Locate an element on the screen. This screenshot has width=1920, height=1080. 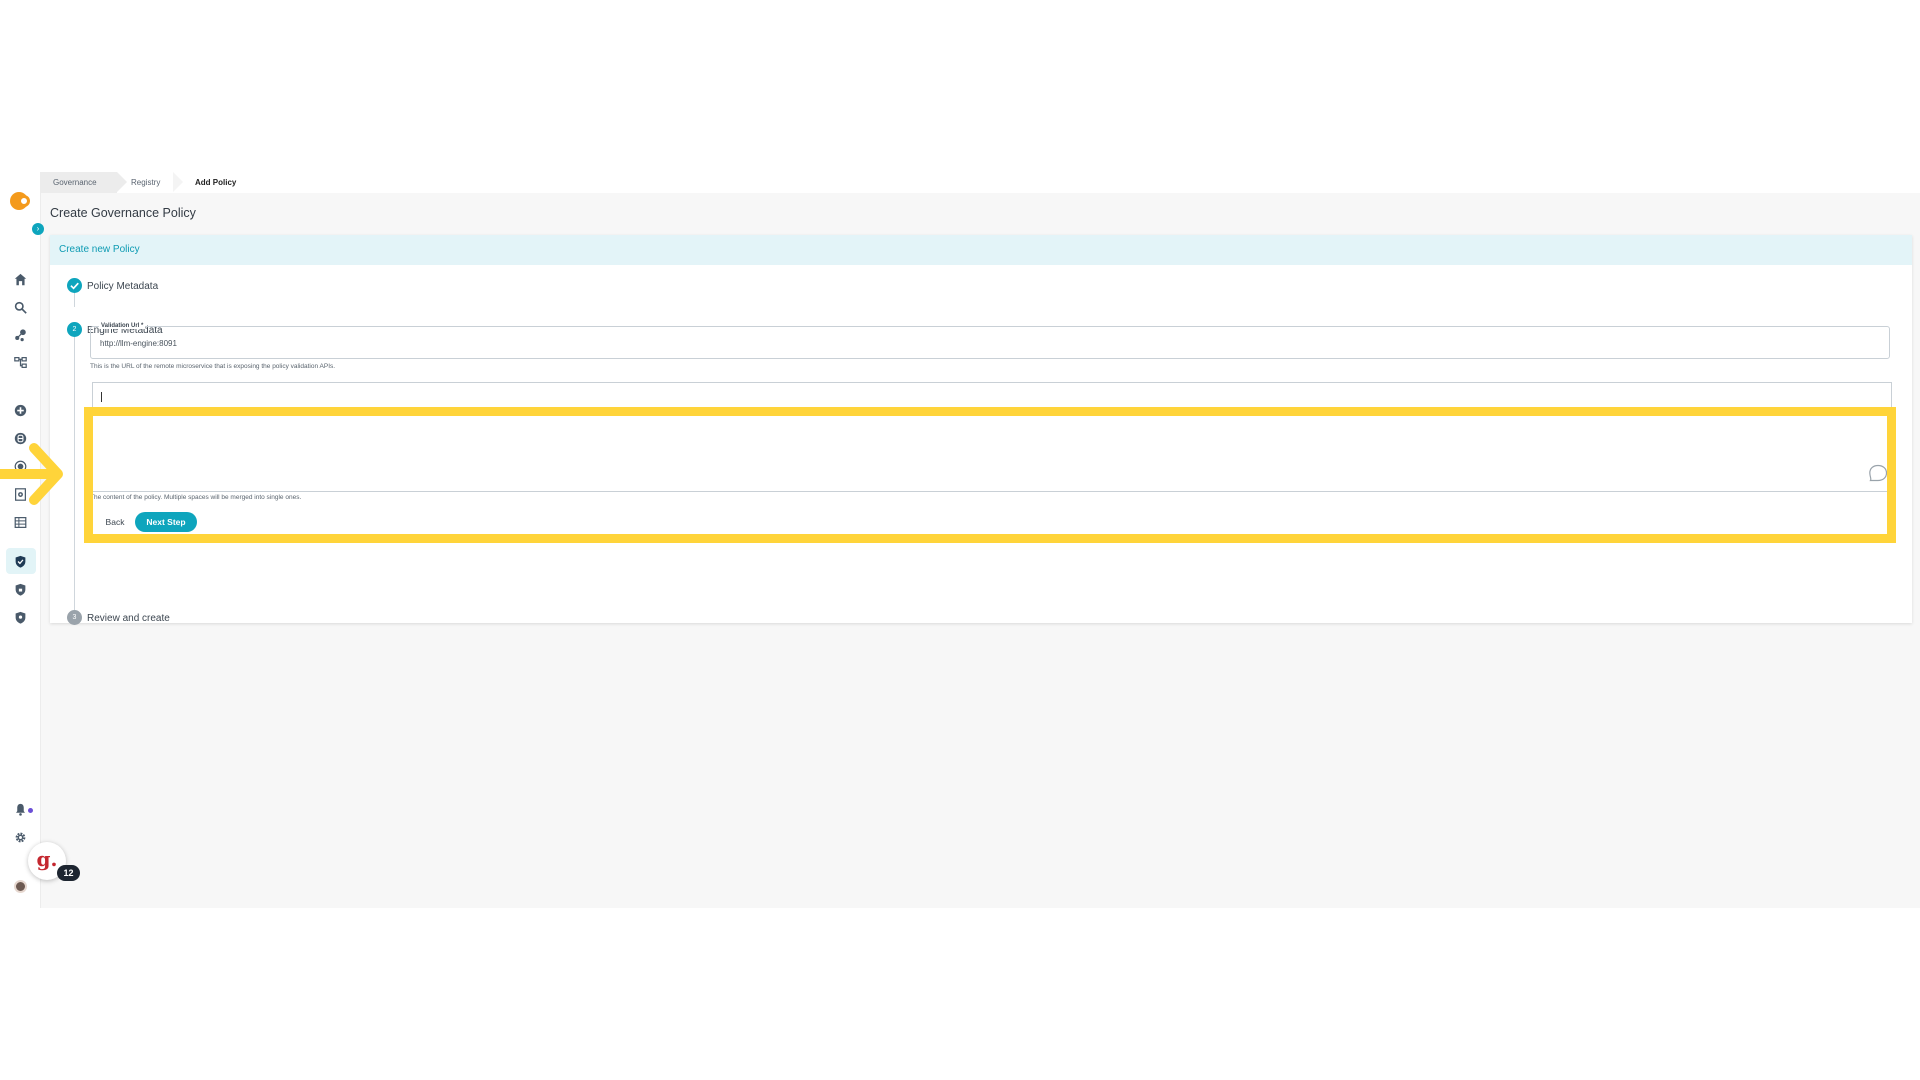
step-3-indicator: 3 is located at coordinates (74, 617).